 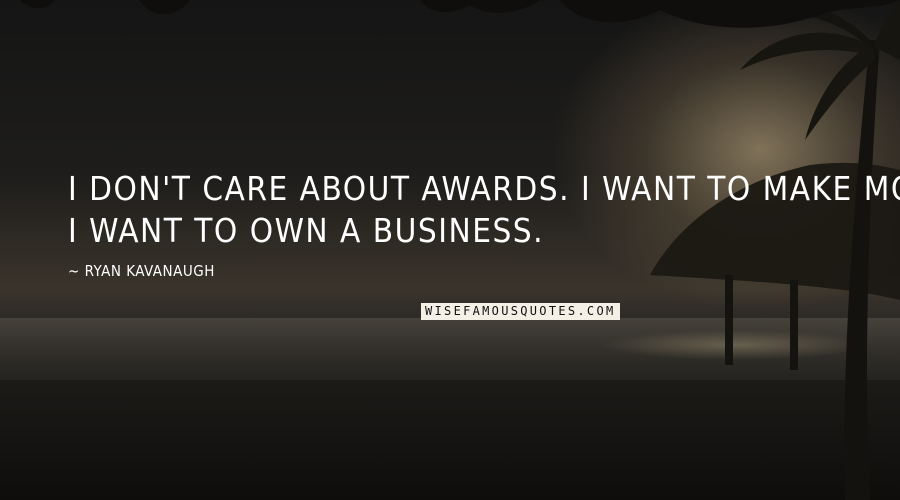 I want to click on foliage-silhouette, so click(x=460, y=14).